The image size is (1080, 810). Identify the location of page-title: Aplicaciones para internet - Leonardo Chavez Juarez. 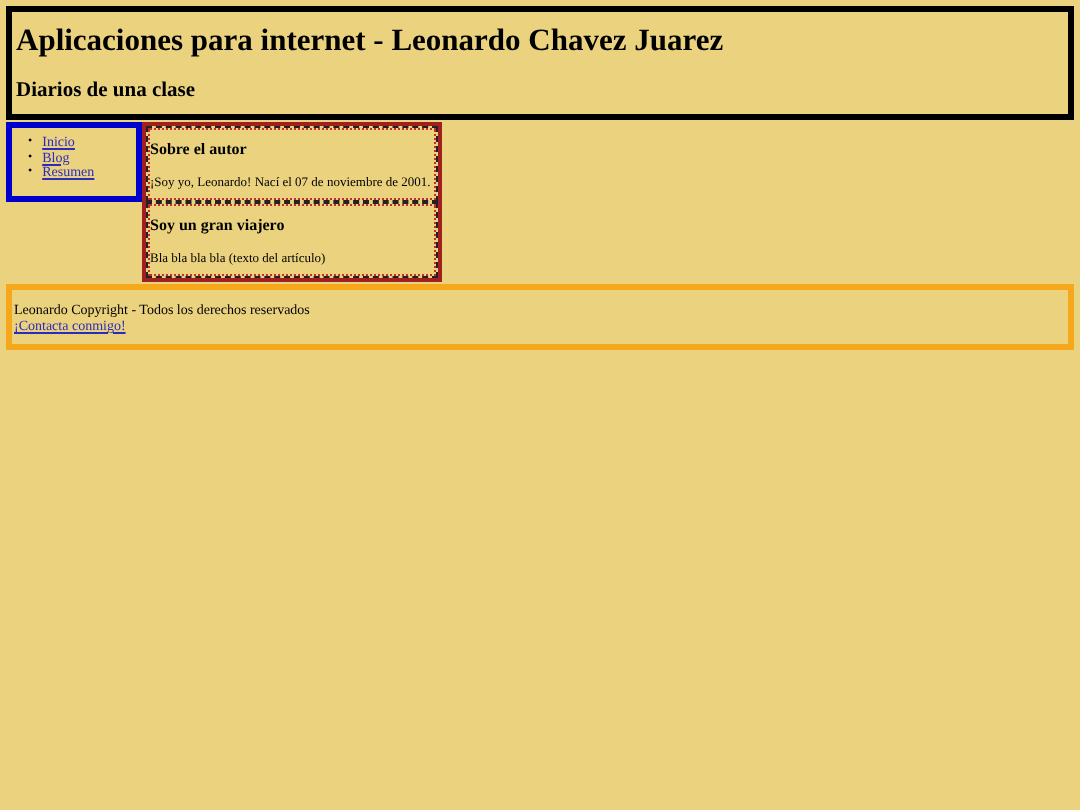
(371, 42).